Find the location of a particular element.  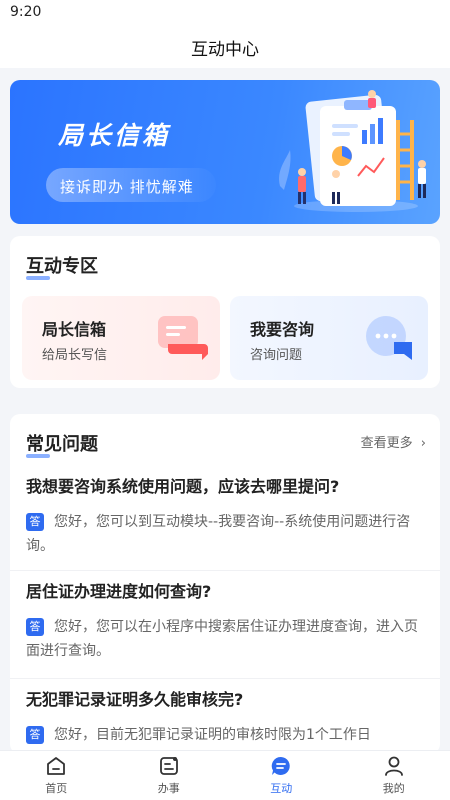

tile-mailbox: 局长信箱 给局长写信 is located at coordinates (121, 338).